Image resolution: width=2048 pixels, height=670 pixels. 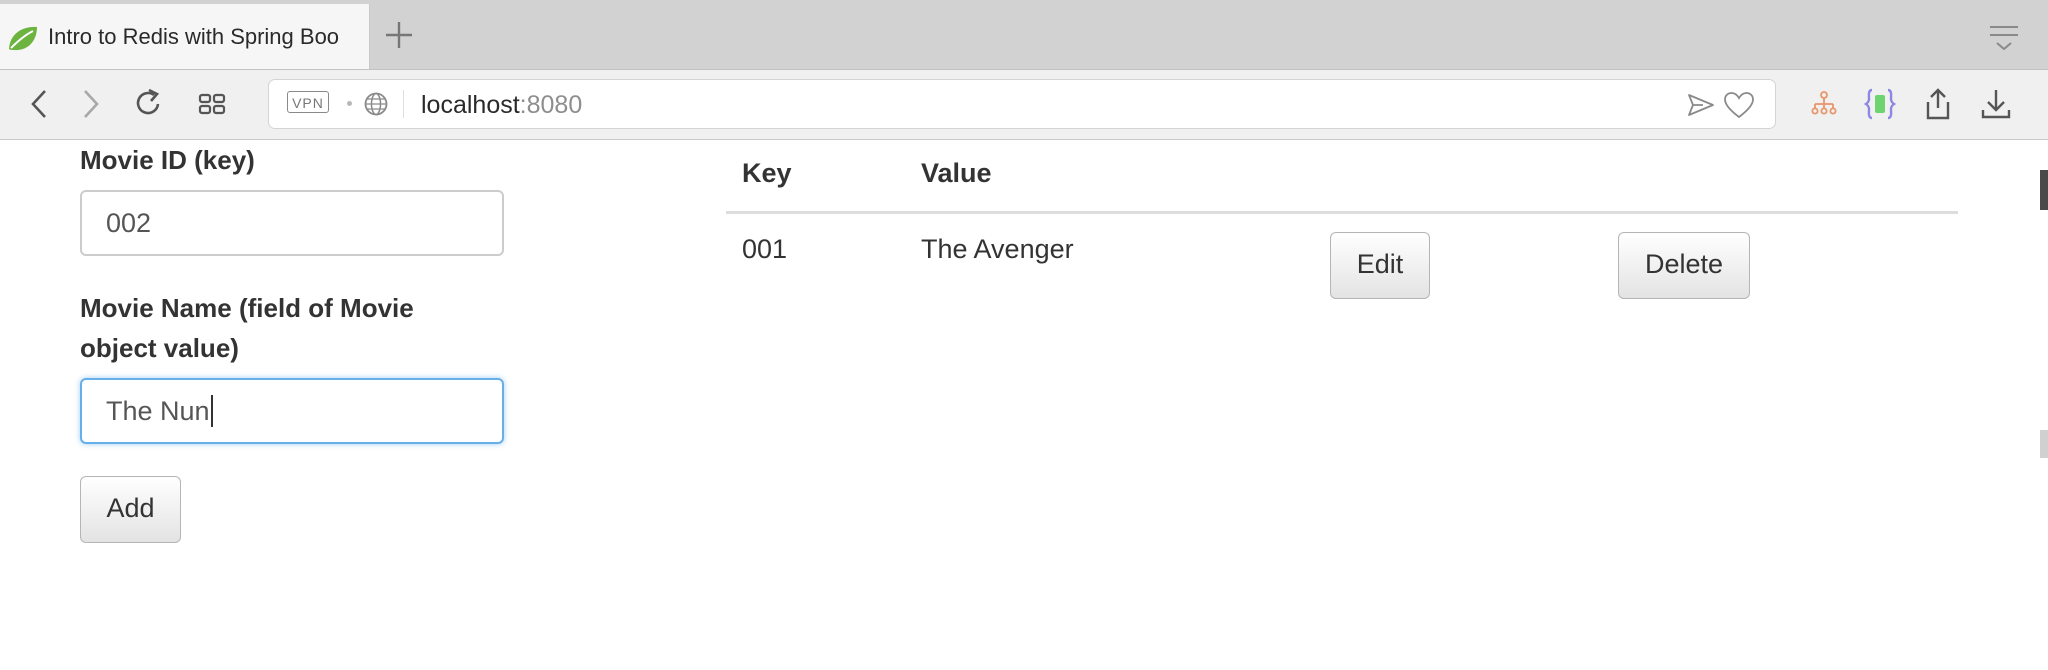 I want to click on edit-button: Edit, so click(x=1380, y=265).